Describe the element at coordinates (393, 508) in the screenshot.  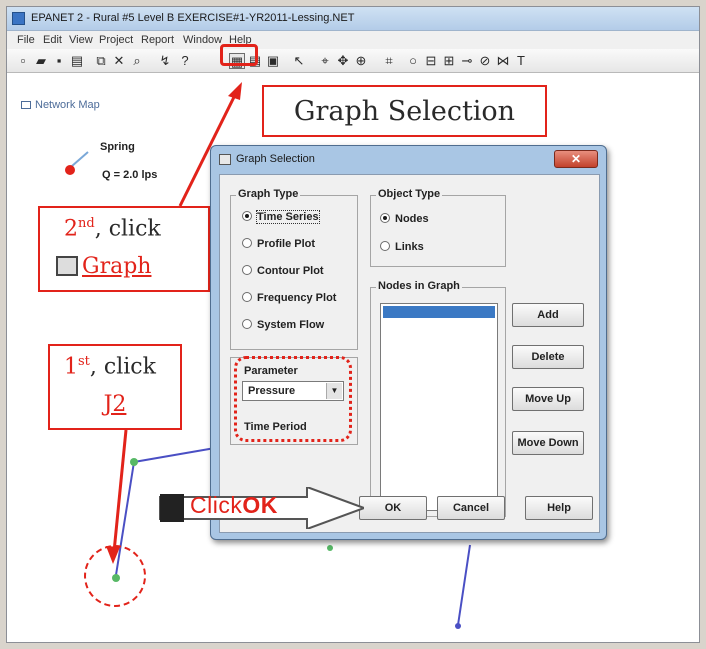
I see `ok-button: OK` at that location.